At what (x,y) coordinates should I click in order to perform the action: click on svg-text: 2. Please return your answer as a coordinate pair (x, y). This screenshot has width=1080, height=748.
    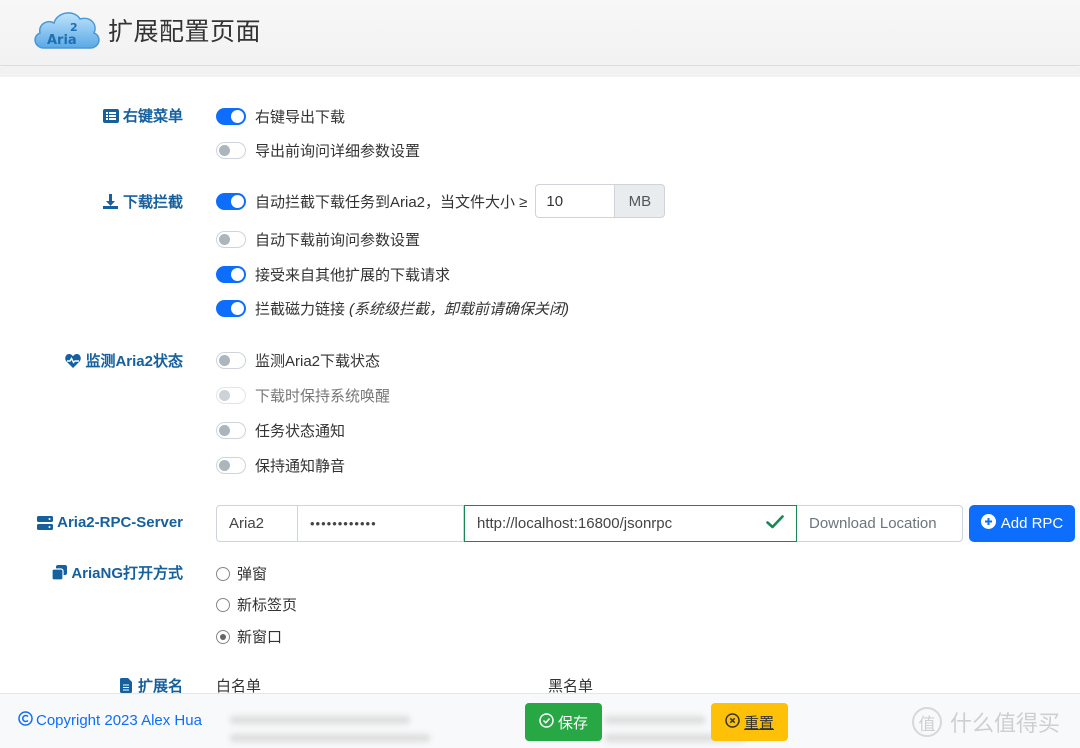
    Looking at the image, I should click on (74, 27).